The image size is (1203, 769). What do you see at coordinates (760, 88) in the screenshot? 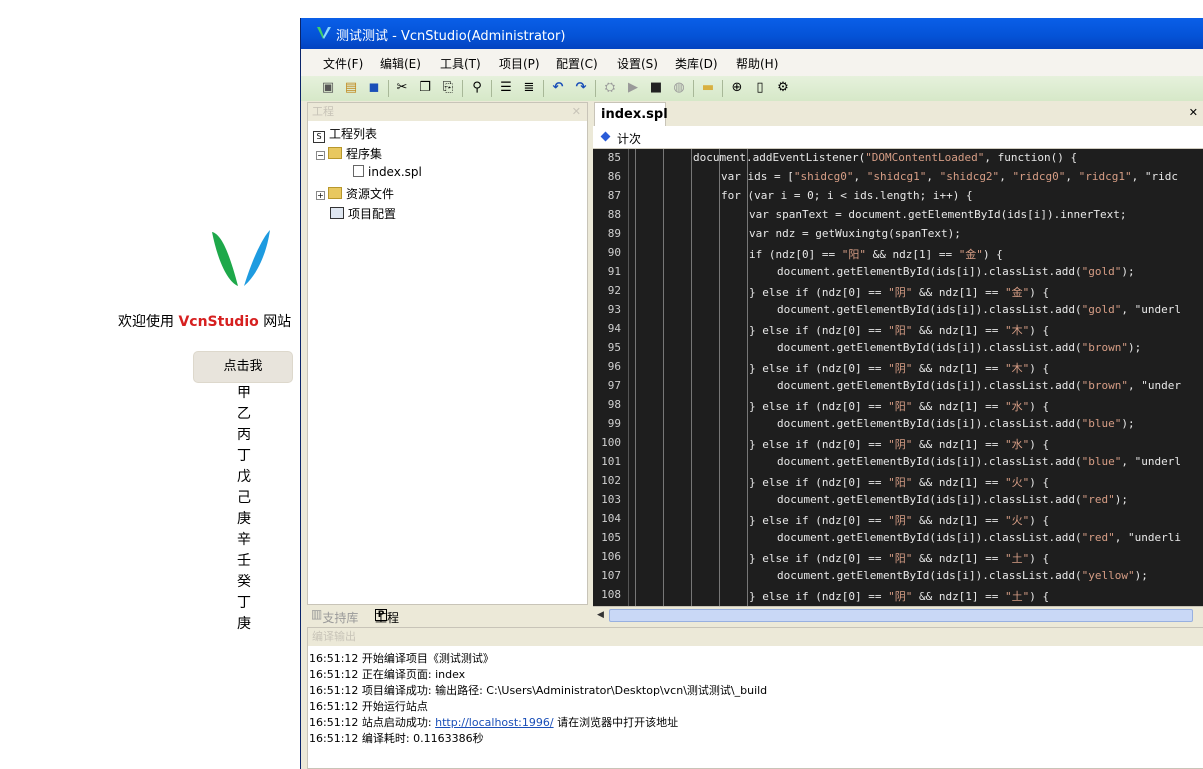
I see `document-icon: ▯` at bounding box center [760, 88].